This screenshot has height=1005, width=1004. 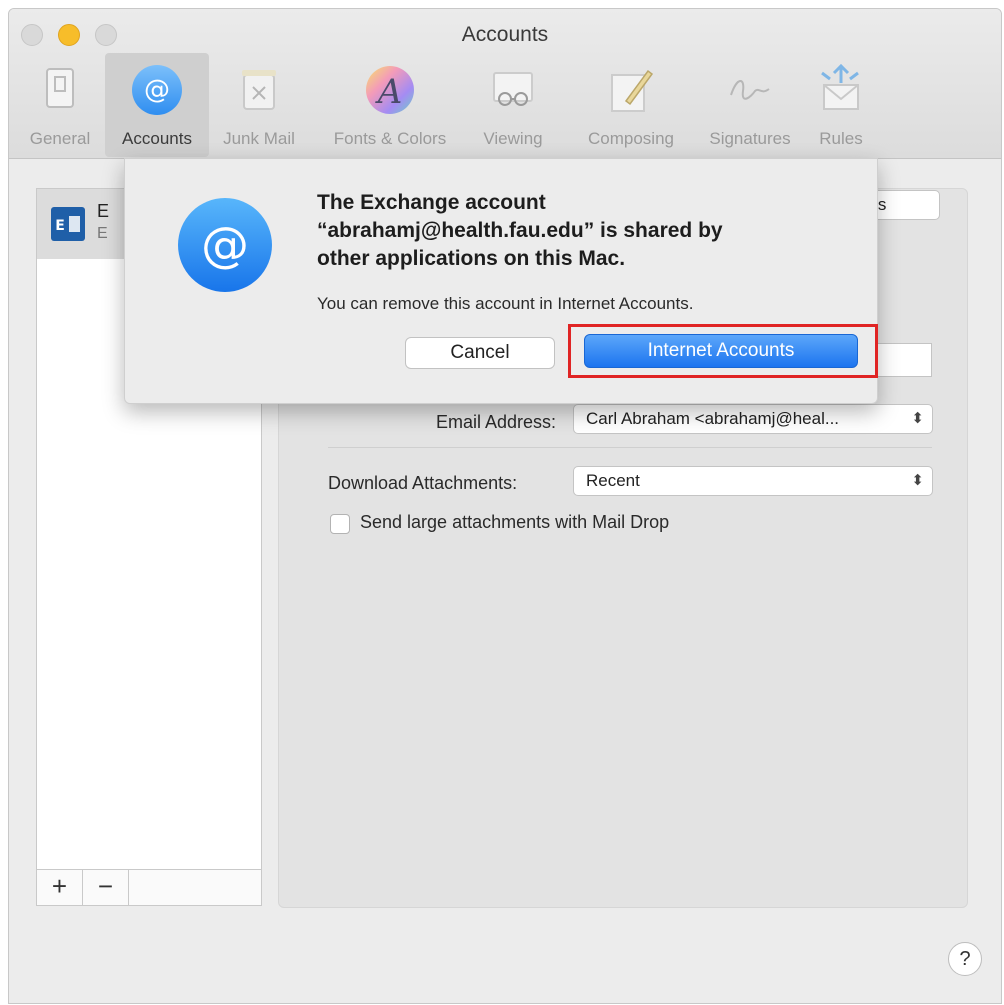 I want to click on tab-fonts-colors: A Fonts & Colors, so click(x=390, y=105).